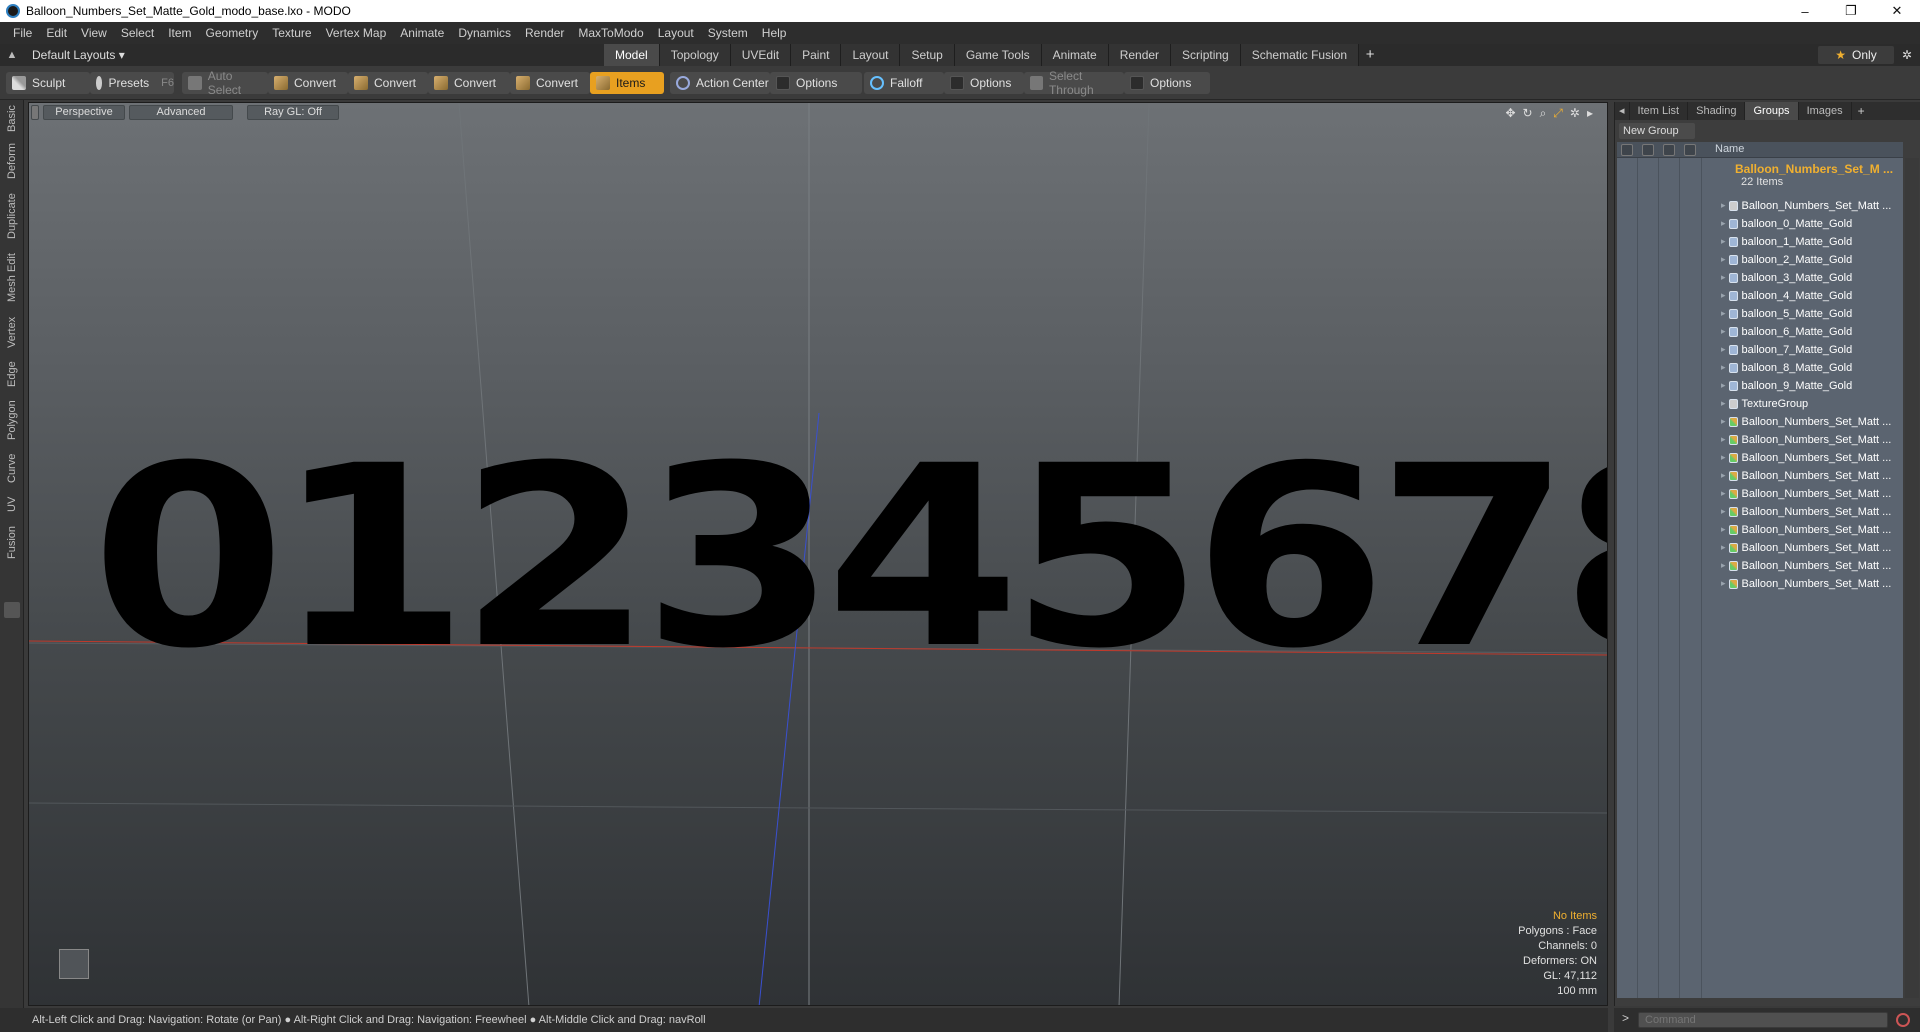 The height and width of the screenshot is (1032, 1920). Describe the element at coordinates (1856, 55) in the screenshot. I see `only-button: ★ Only` at that location.